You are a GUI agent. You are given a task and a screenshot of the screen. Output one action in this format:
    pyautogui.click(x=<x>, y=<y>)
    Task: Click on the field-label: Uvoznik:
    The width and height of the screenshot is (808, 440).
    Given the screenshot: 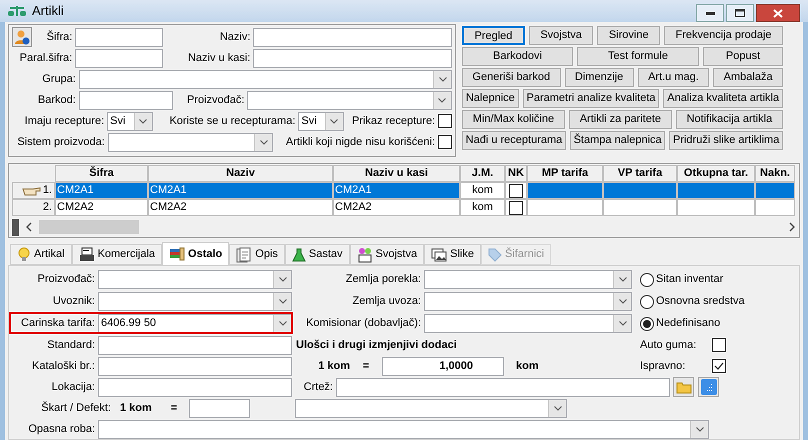 What is the action you would take?
    pyautogui.click(x=74, y=301)
    